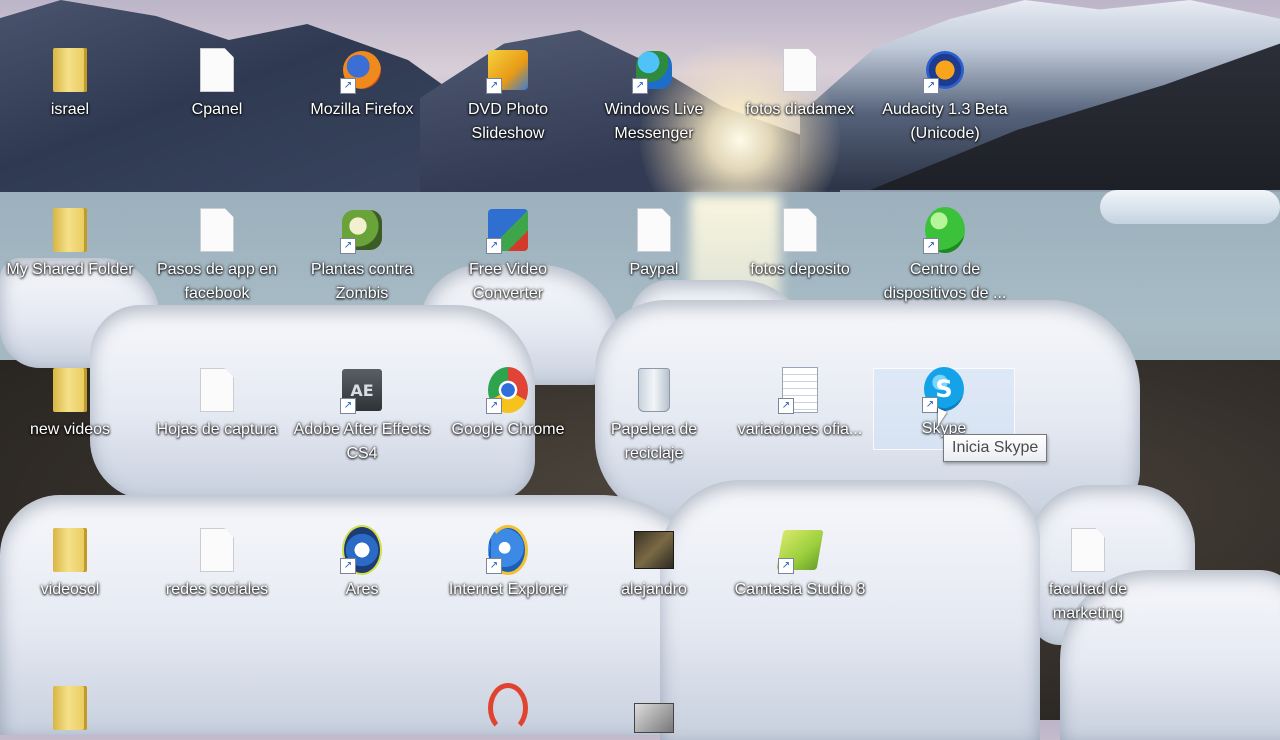 Image resolution: width=1280 pixels, height=740 pixels. I want to click on desktop-icon-camtasia-studio: ↗ Camtasia Studio 8, so click(800, 566).